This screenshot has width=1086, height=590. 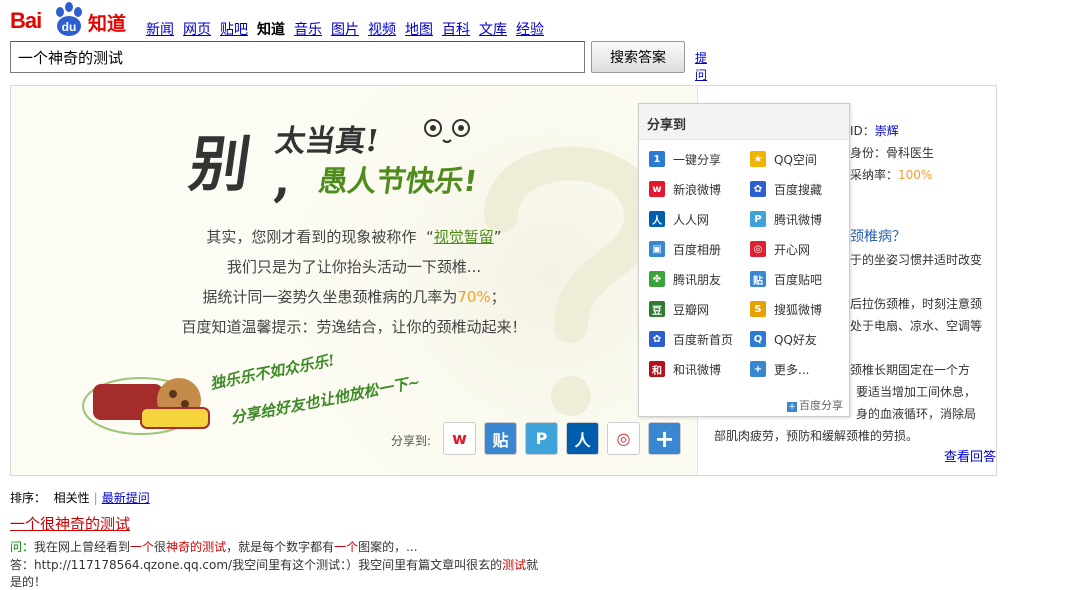 I want to click on nav-wenku: 文库, so click(x=493, y=29).